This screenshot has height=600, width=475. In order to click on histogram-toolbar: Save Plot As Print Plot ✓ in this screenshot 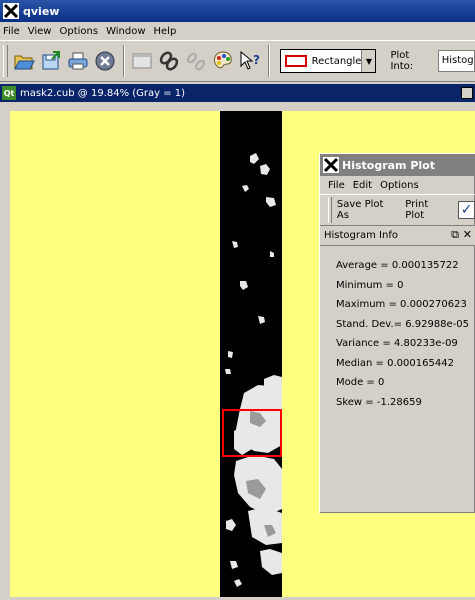, I will do `click(397, 210)`.